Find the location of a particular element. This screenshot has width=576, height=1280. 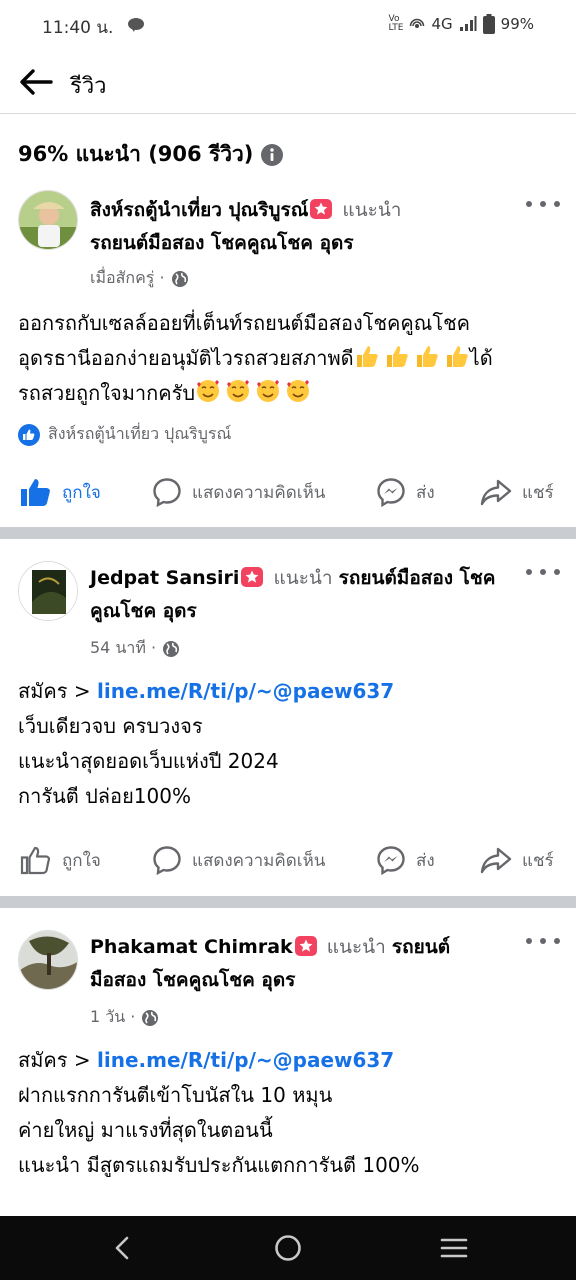

liked-by: สิงห์รถตู้นำเที่ยว ปุณริบูรณ์ is located at coordinates (124, 434).